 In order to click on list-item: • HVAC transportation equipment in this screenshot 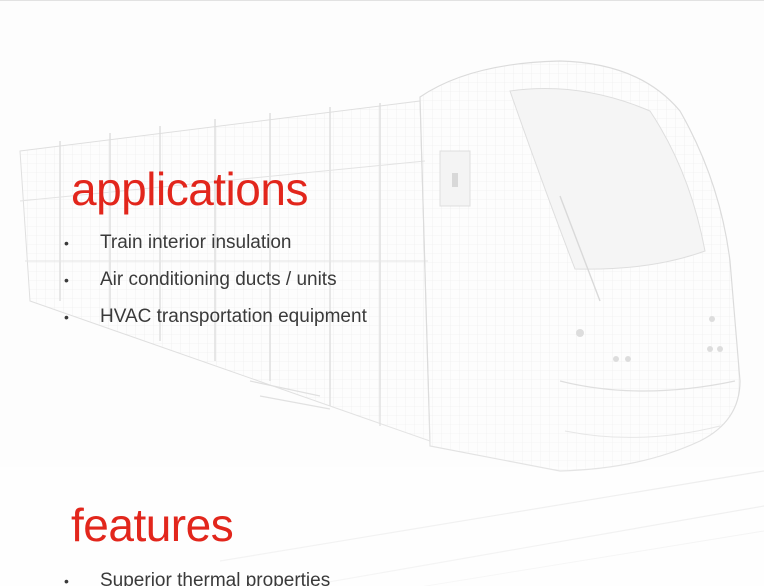, I will do `click(214, 321)`.